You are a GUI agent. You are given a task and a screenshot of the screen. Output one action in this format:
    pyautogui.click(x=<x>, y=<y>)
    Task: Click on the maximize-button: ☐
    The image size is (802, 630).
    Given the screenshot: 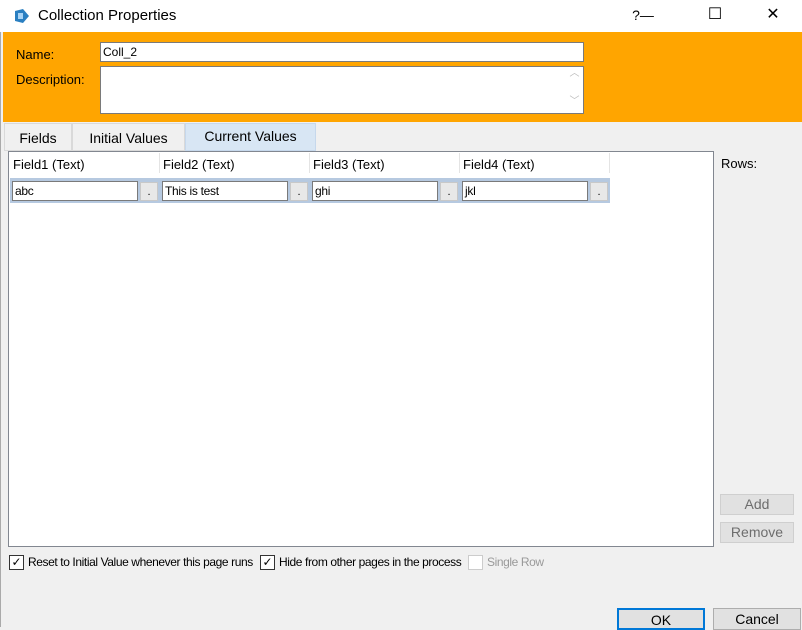 What is the action you would take?
    pyautogui.click(x=715, y=16)
    